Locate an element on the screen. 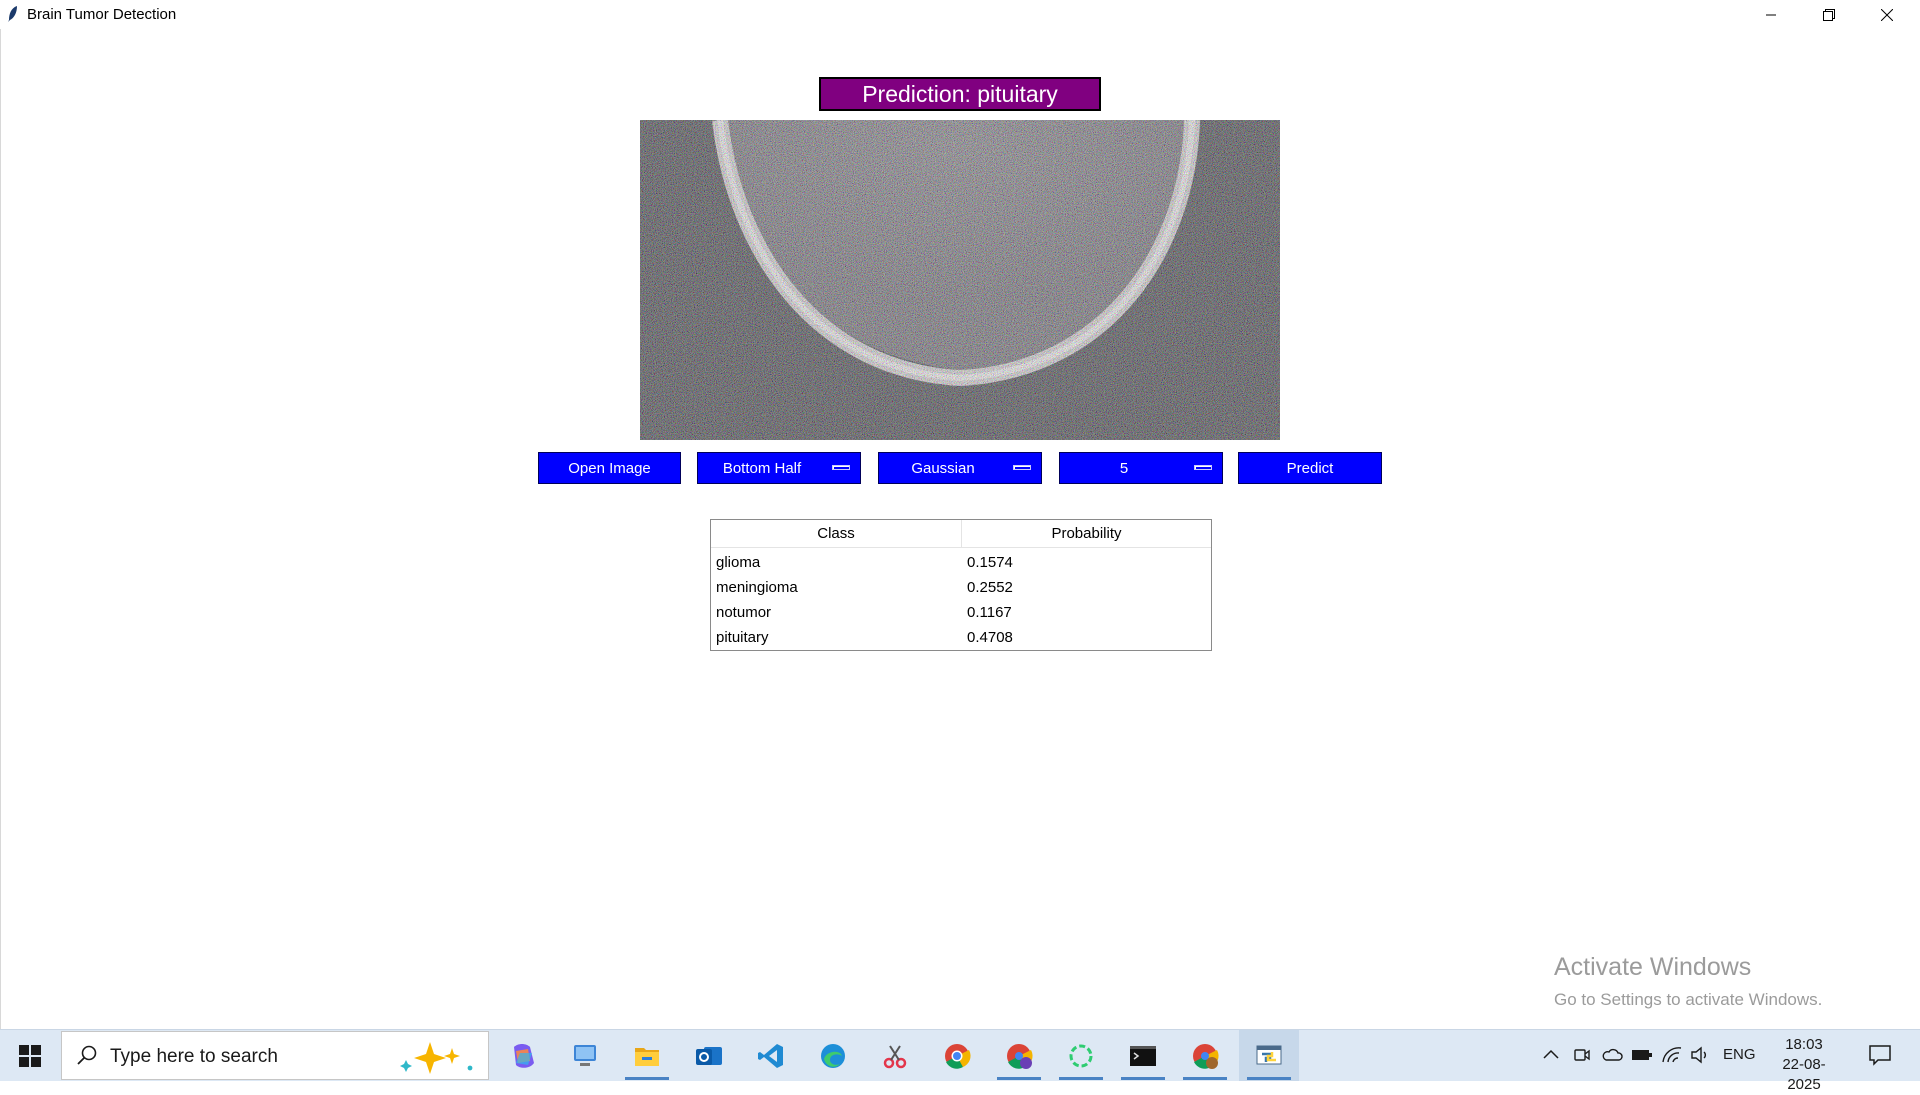 This screenshot has height=1095, width=1920. probability-cell: 0.1167 is located at coordinates (989, 612).